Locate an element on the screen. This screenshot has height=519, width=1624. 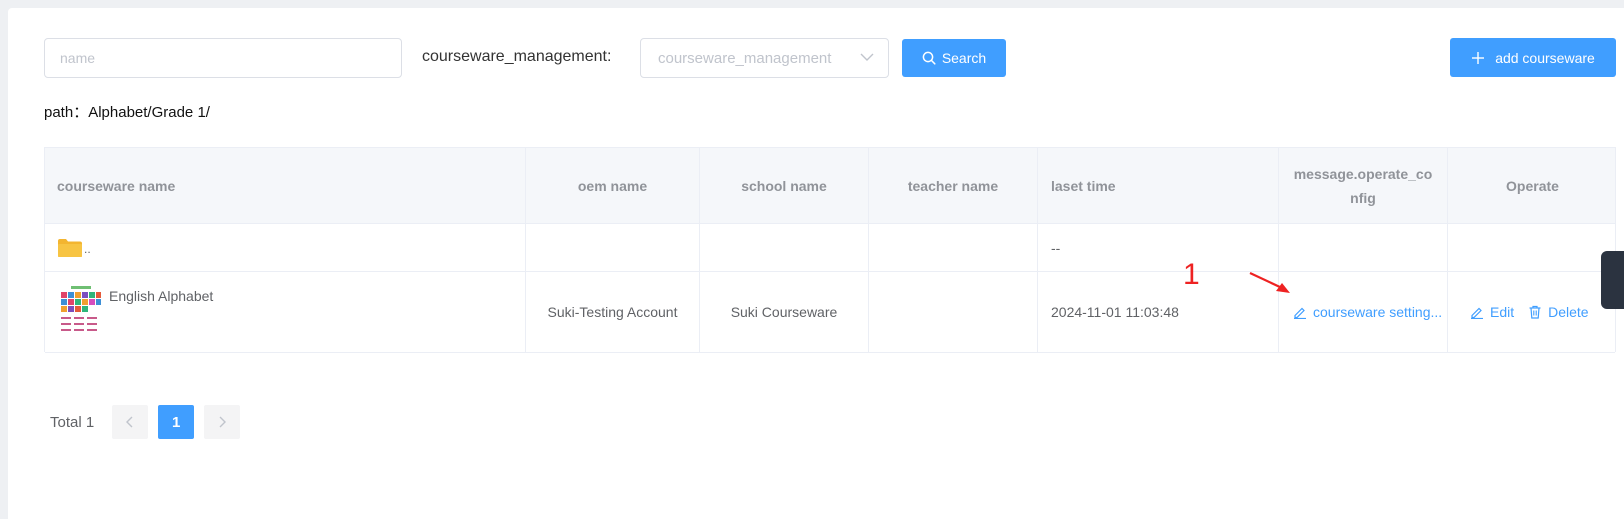
annotation-arrow-icon is located at coordinates (1269, 282).